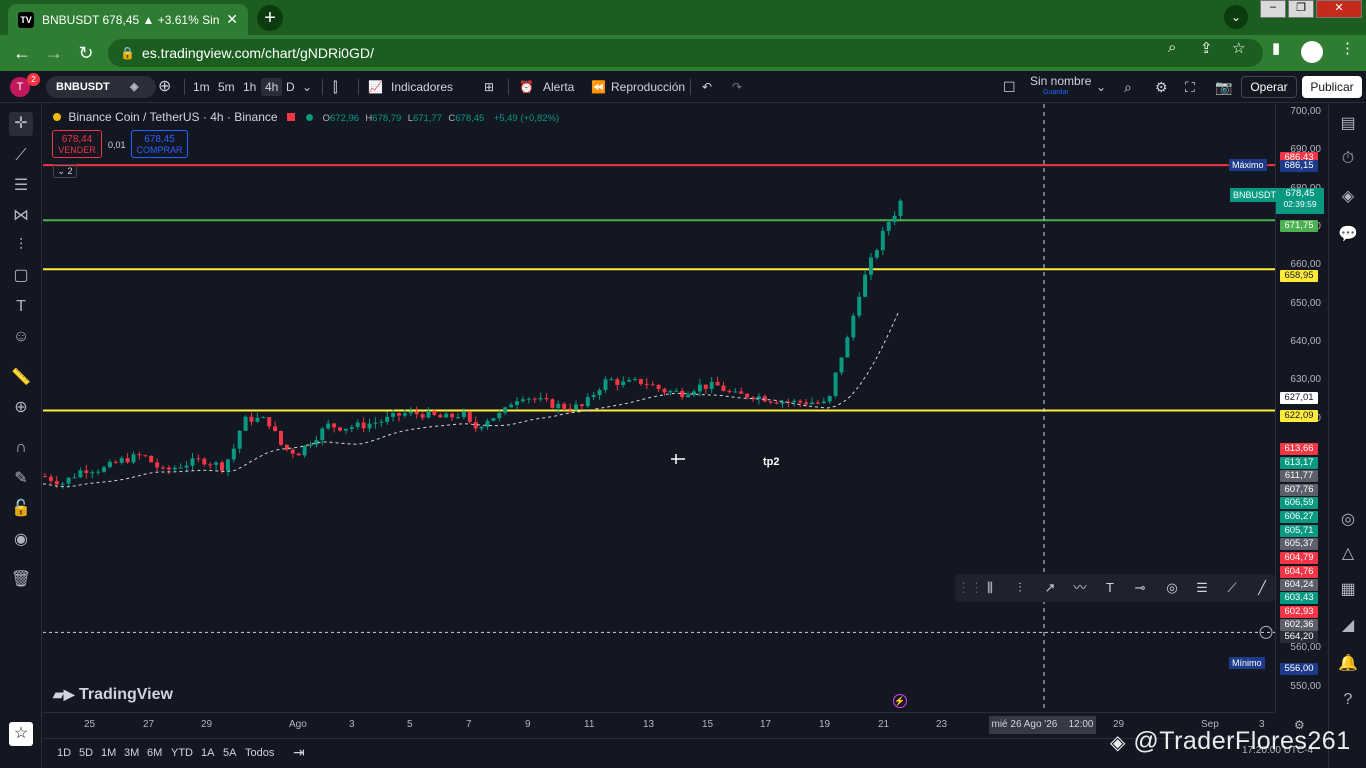  Describe the element at coordinates (21, 378) in the screenshot. I see `ruler-icon: 📏` at that location.